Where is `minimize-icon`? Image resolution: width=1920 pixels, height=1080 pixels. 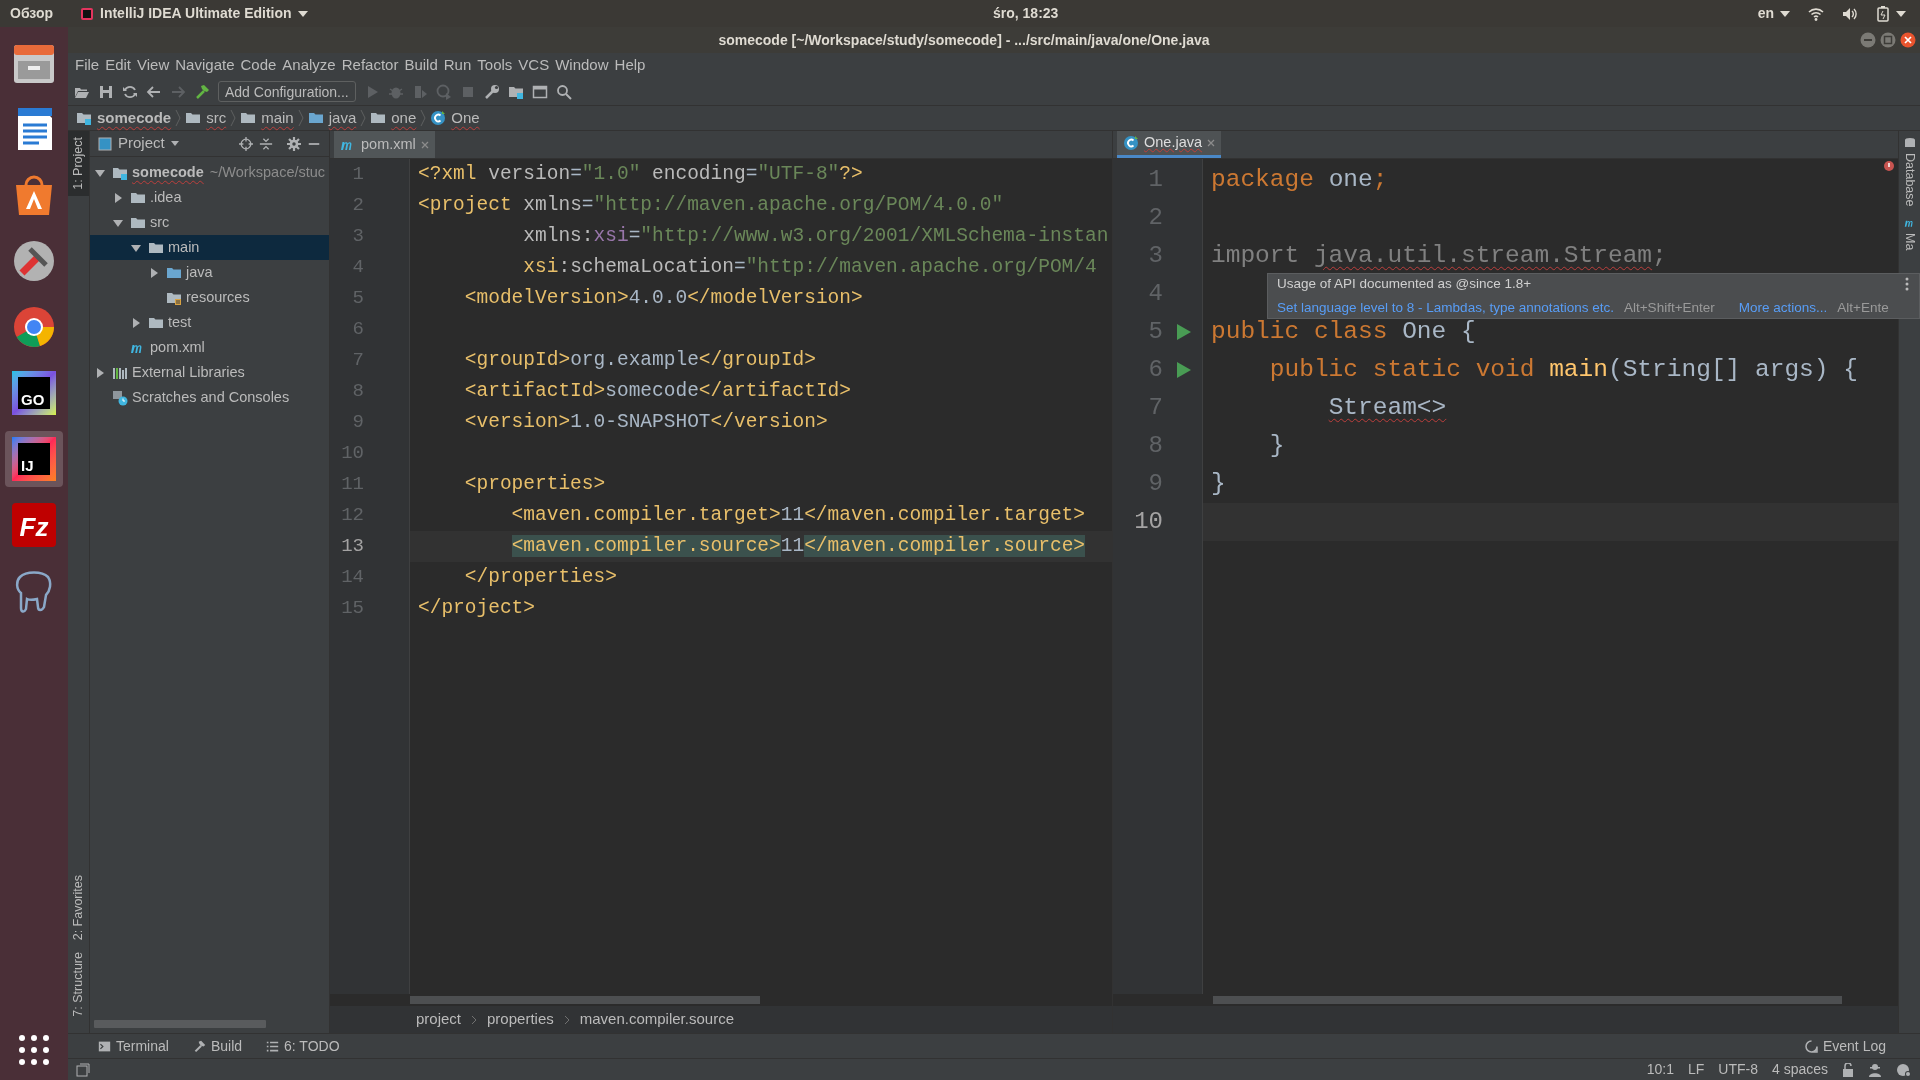 minimize-icon is located at coordinates (1868, 40).